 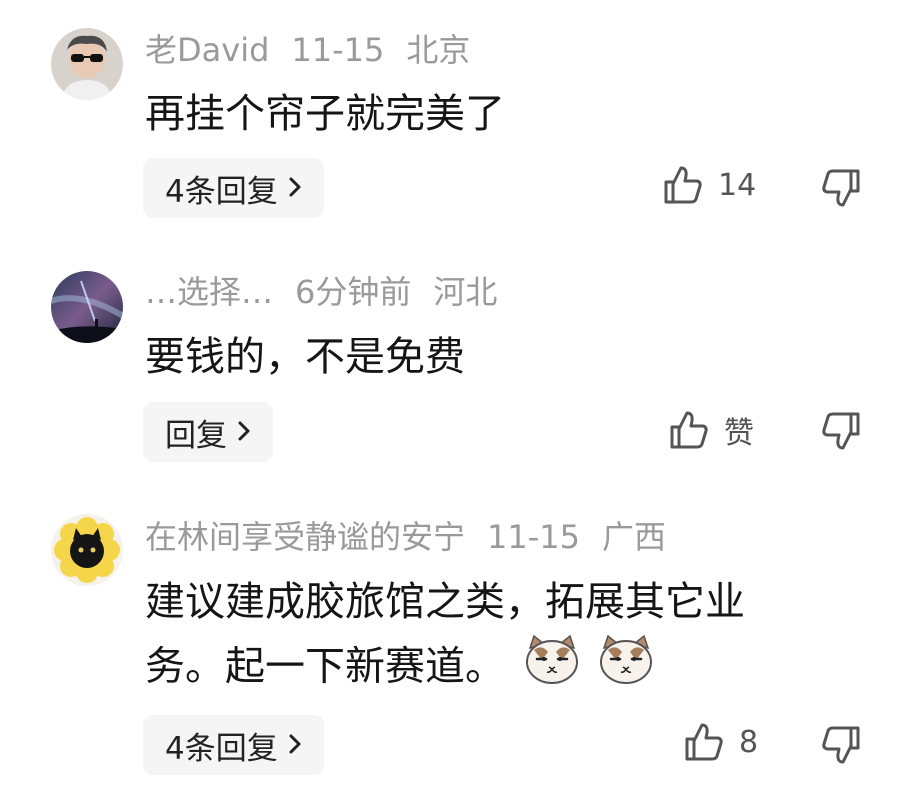 I want to click on reply-label: 回复, so click(x=196, y=435).